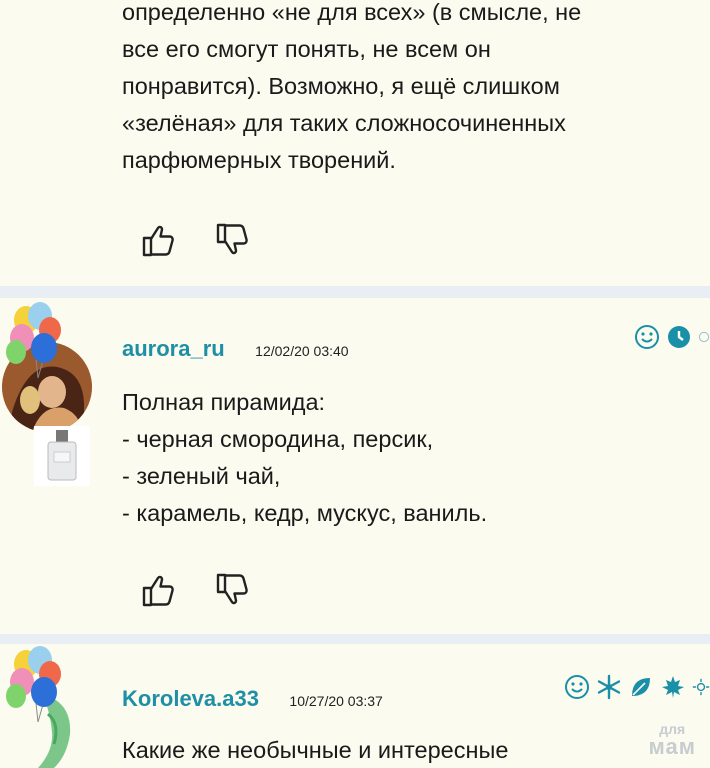 The width and height of the screenshot is (710, 768). Describe the element at coordinates (609, 687) in the screenshot. I see `snowflake-icon` at that location.